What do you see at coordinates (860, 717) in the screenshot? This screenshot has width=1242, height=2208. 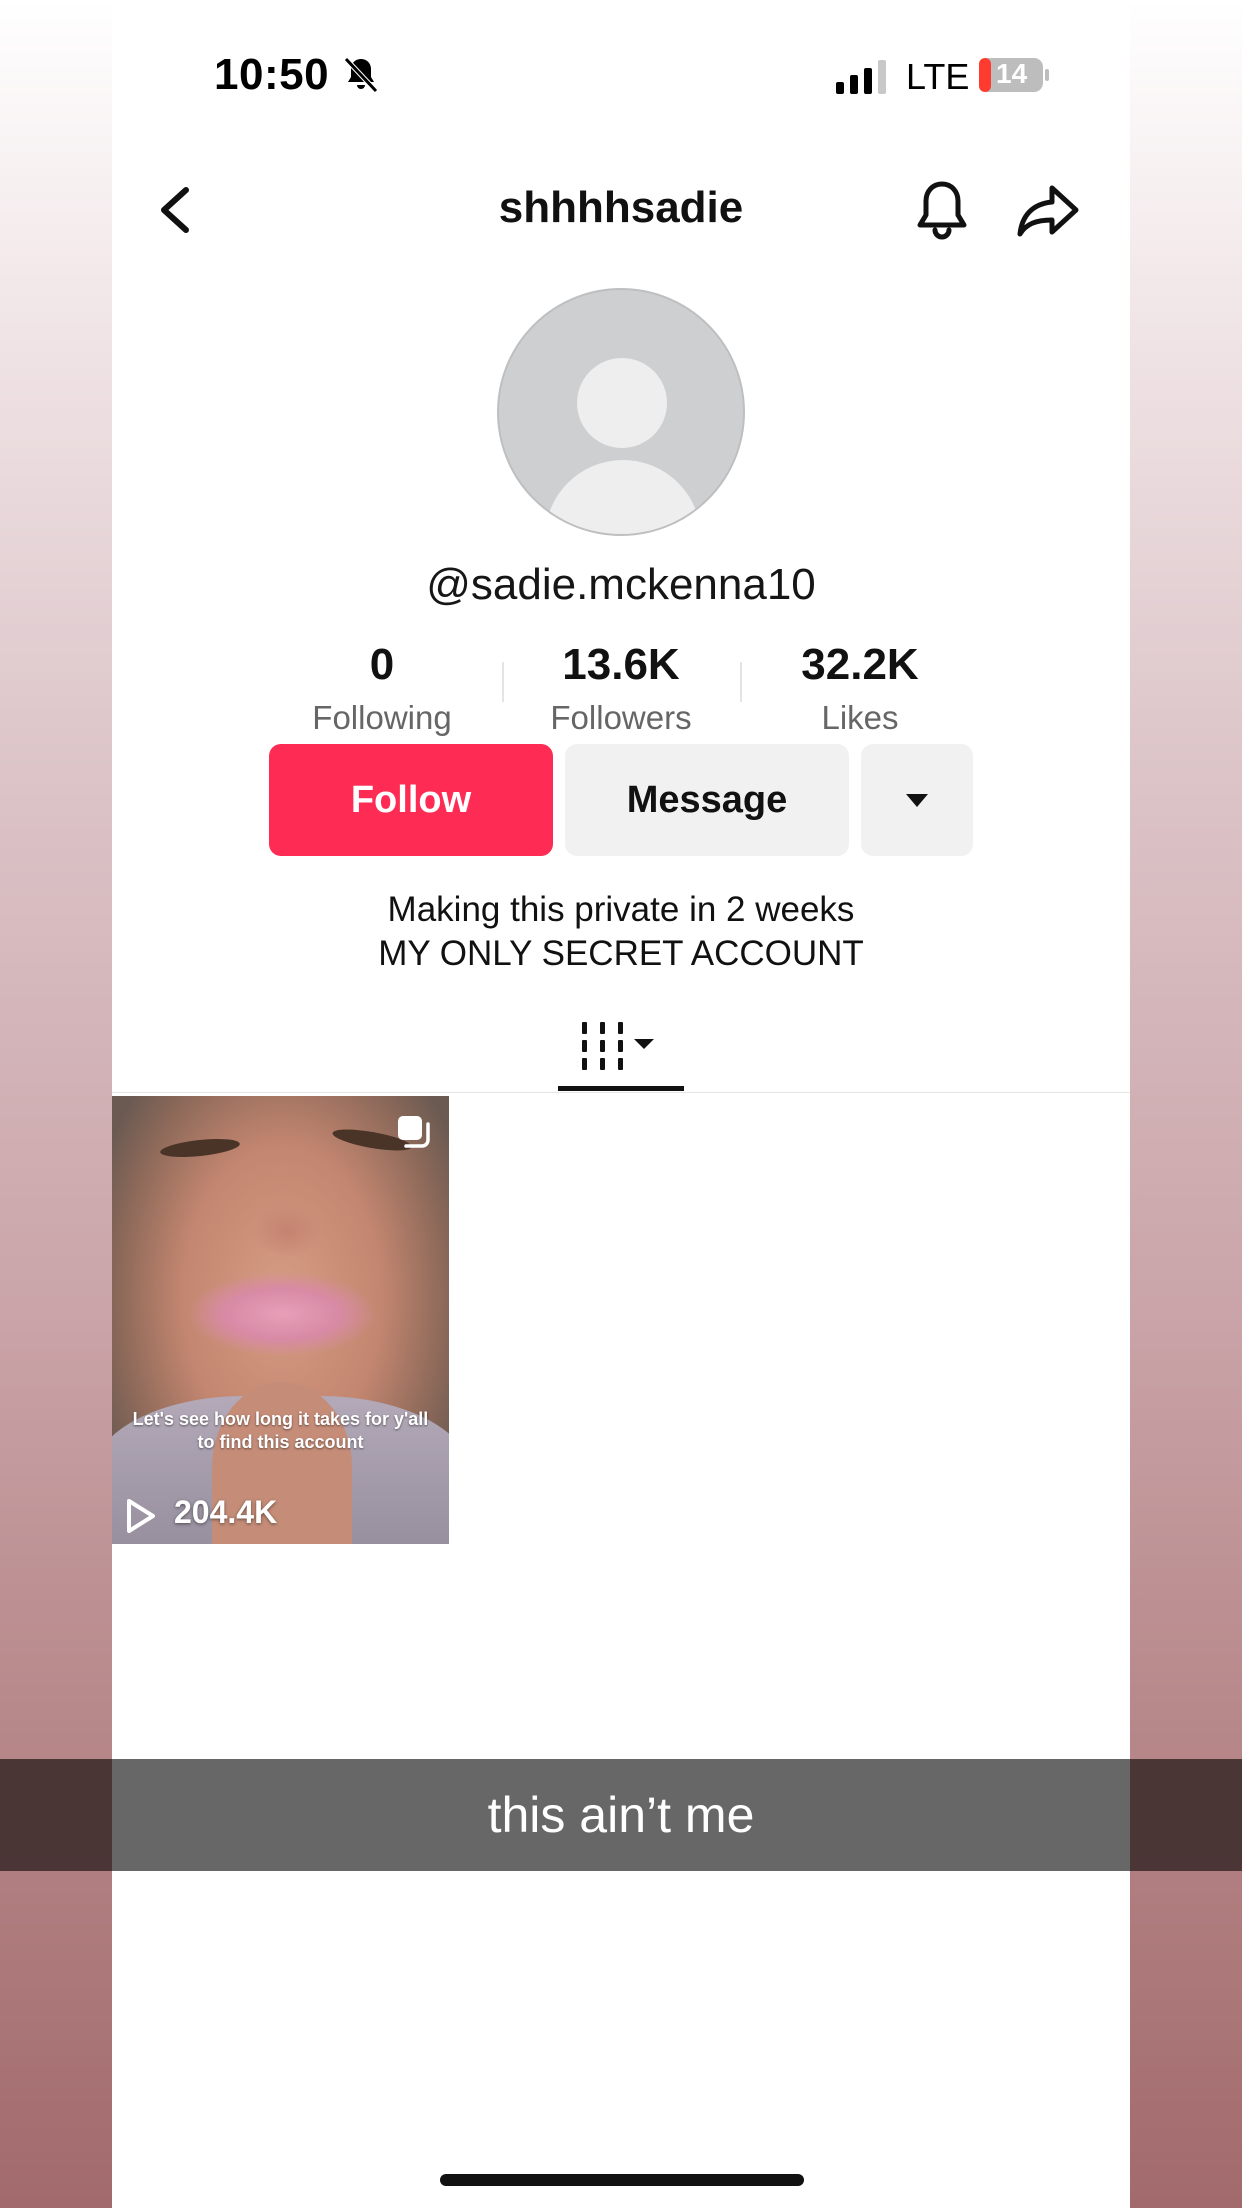 I see `stat-label: Likes` at bounding box center [860, 717].